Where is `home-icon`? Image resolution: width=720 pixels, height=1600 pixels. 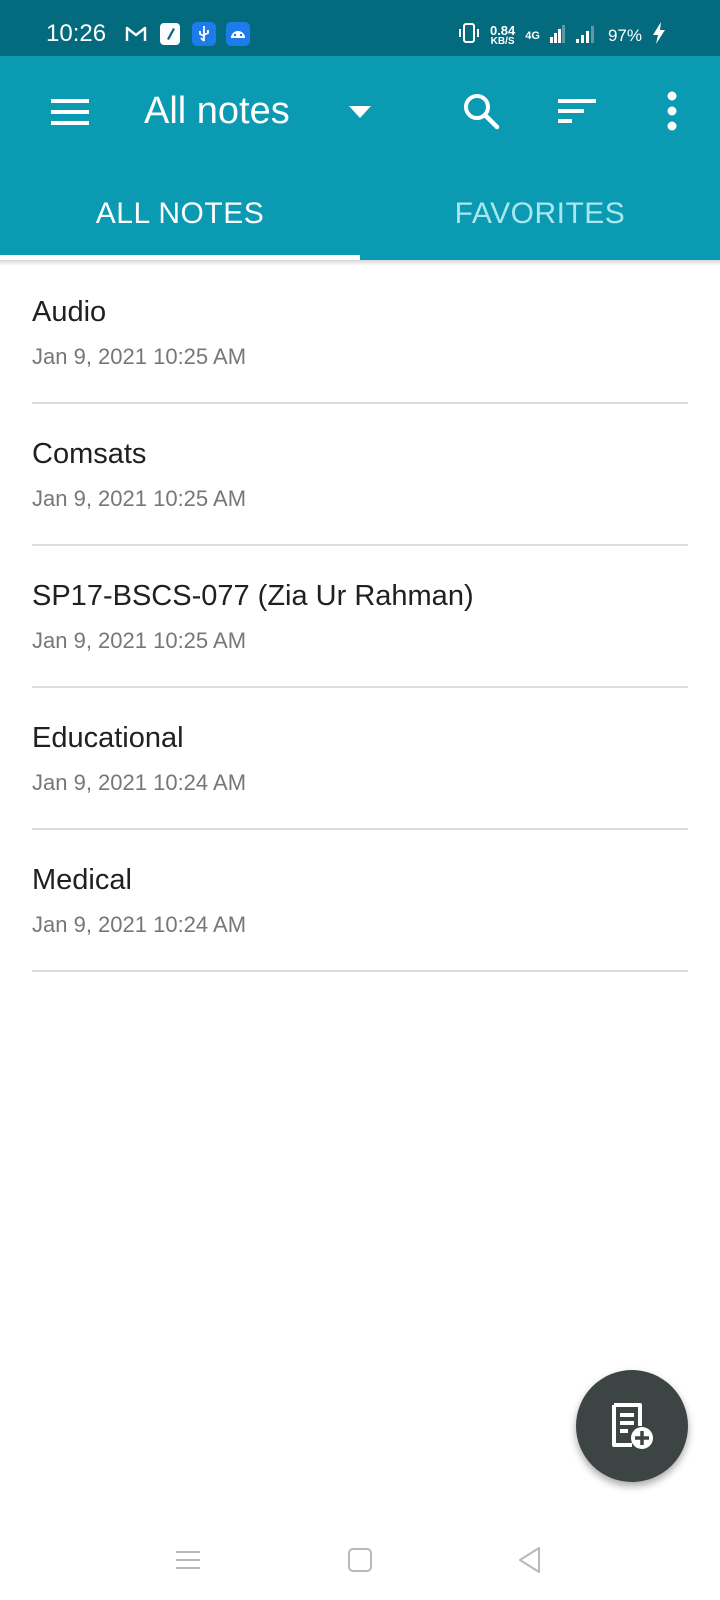
home-icon is located at coordinates (360, 1560).